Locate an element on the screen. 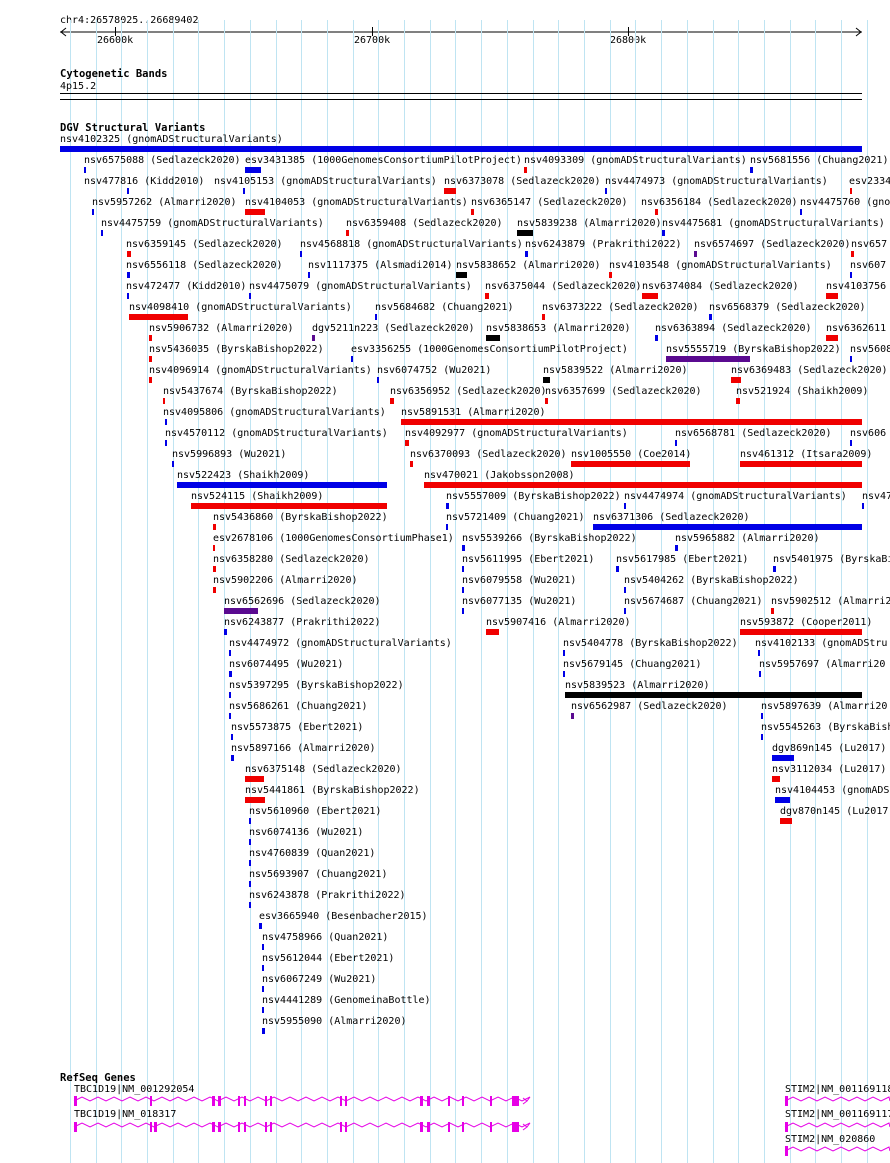 This screenshot has width=890, height=1163. gene-models is located at coordinates (481, 1126).